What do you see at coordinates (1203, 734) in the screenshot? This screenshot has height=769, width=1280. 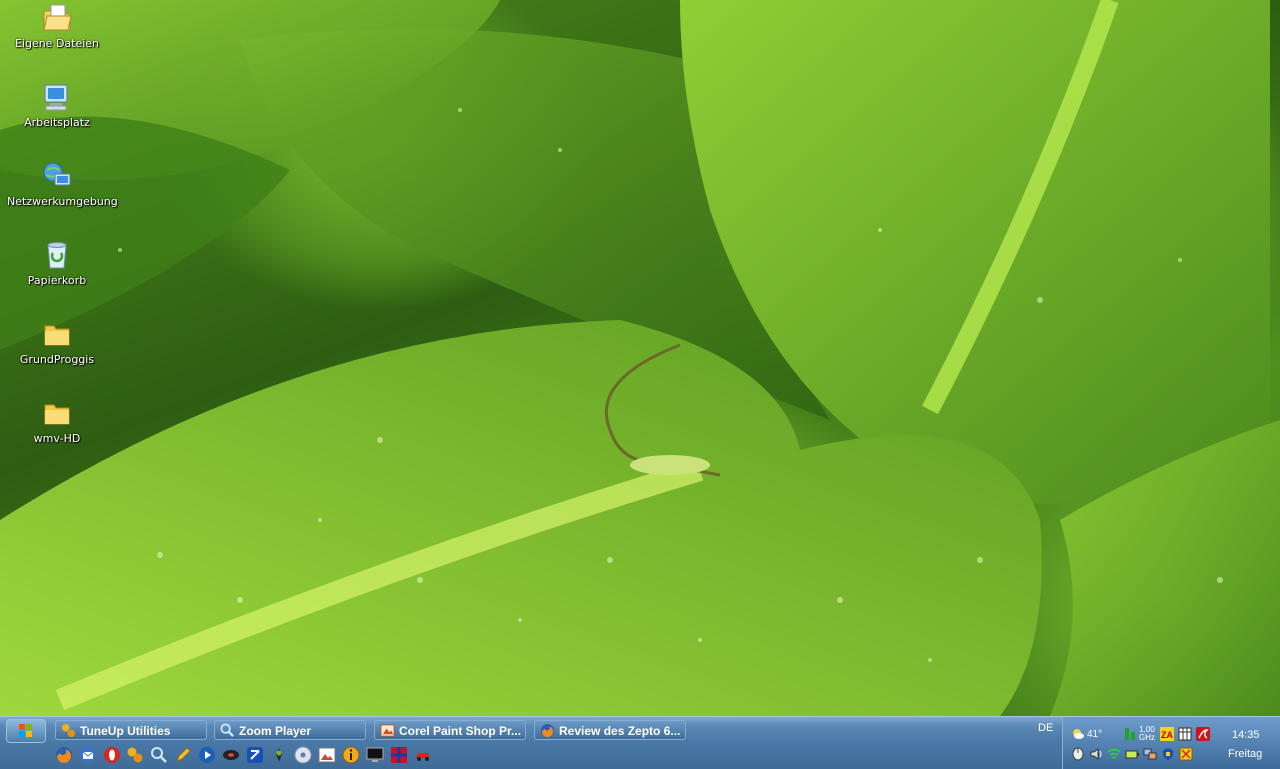 I see `adobe-icon` at bounding box center [1203, 734].